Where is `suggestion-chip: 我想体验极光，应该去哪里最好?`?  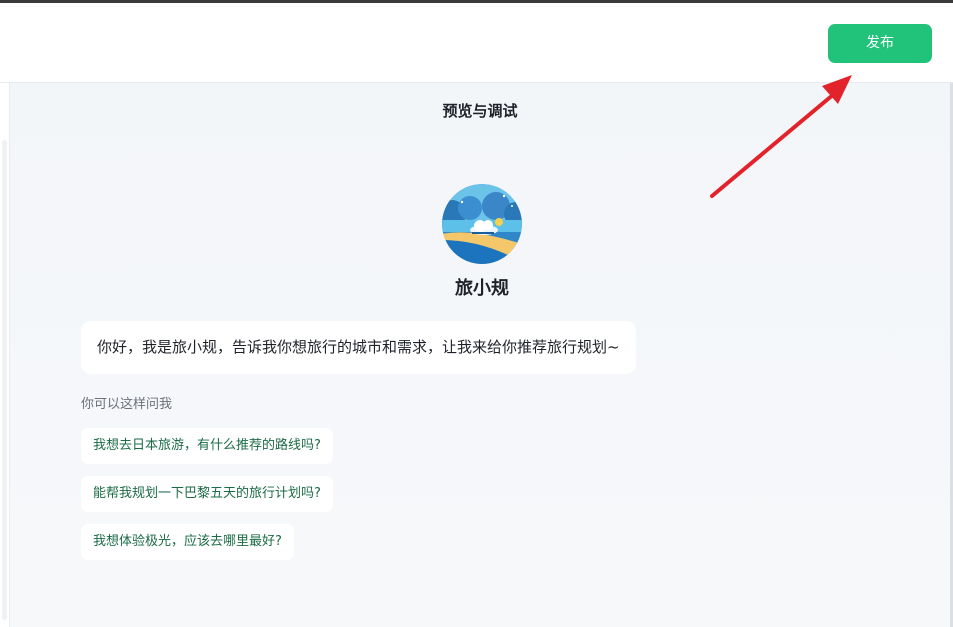
suggestion-chip: 我想体验极光，应该去哪里最好? is located at coordinates (187, 542).